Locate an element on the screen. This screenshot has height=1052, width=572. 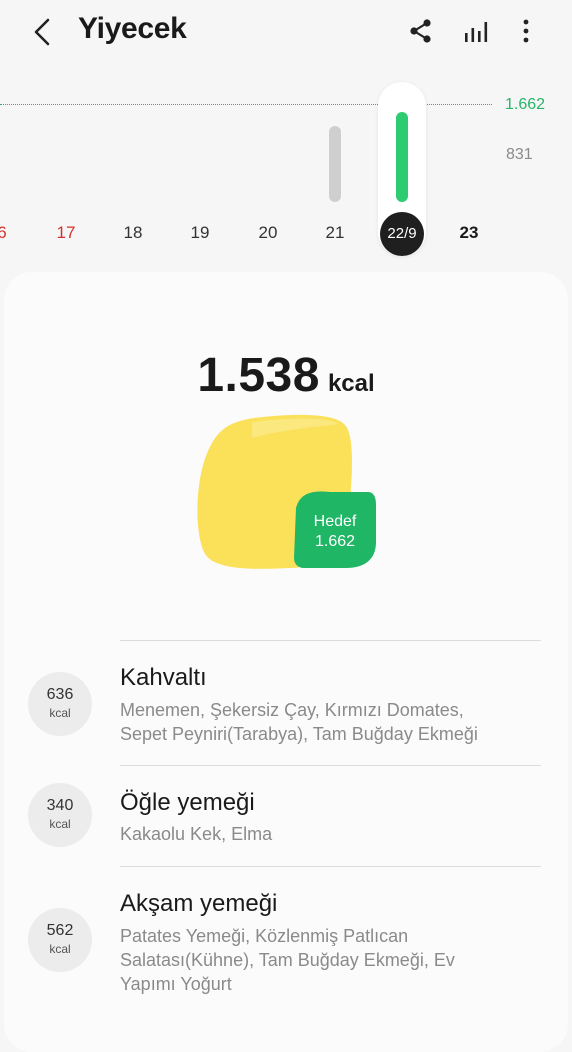
meal-kcal-badge: 562 kcal is located at coordinates (60, 940).